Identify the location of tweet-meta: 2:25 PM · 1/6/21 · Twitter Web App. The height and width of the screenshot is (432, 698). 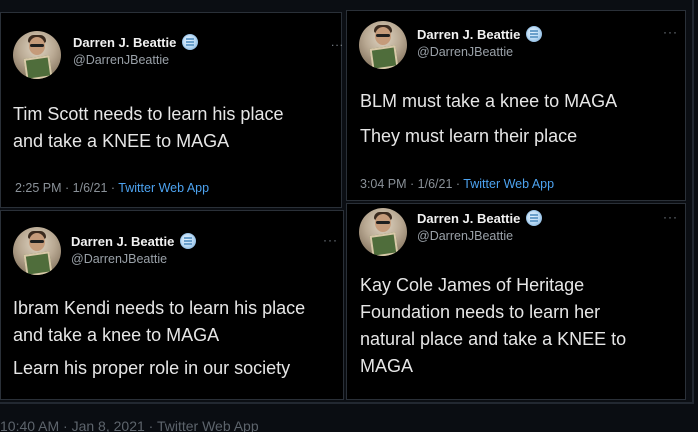
(112, 188).